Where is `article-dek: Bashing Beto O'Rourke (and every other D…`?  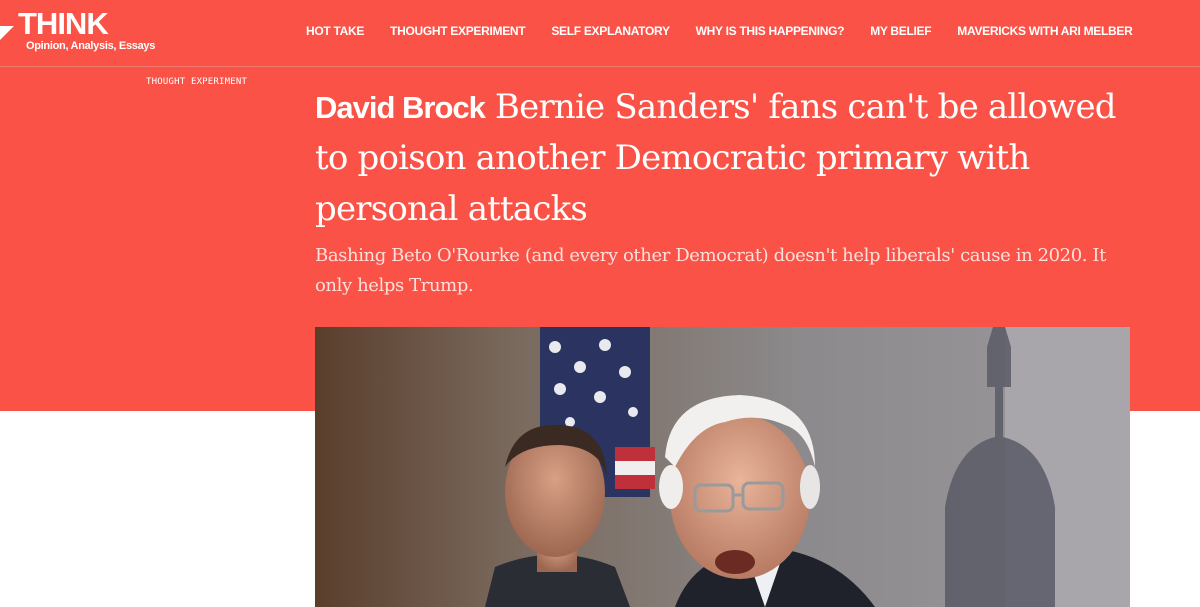
article-dek: Bashing Beto O'Rourke (and every other D… is located at coordinates (710, 270).